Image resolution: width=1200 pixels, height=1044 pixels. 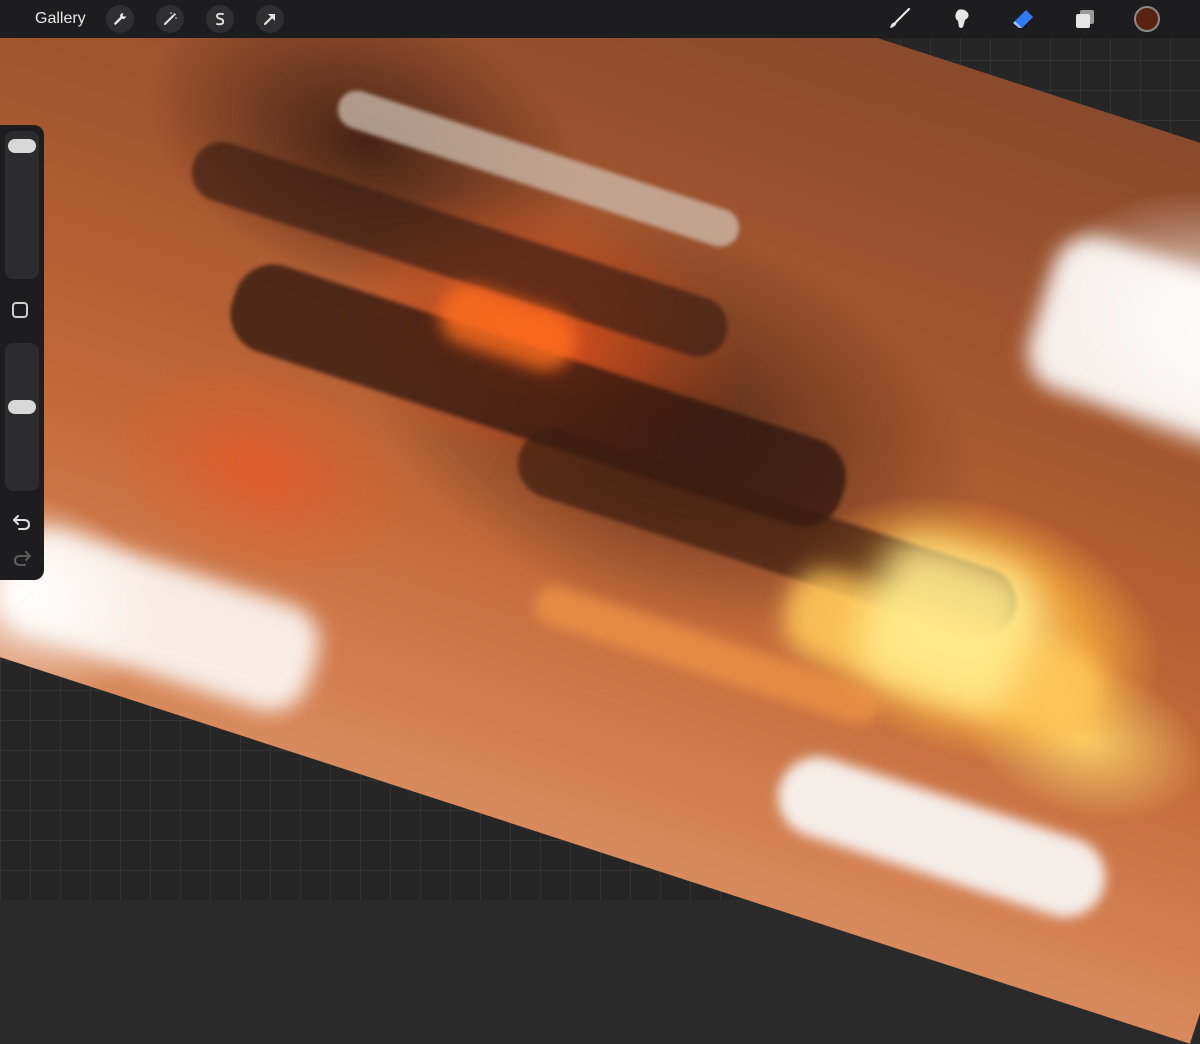 I want to click on layers-icon, so click(x=1085, y=19).